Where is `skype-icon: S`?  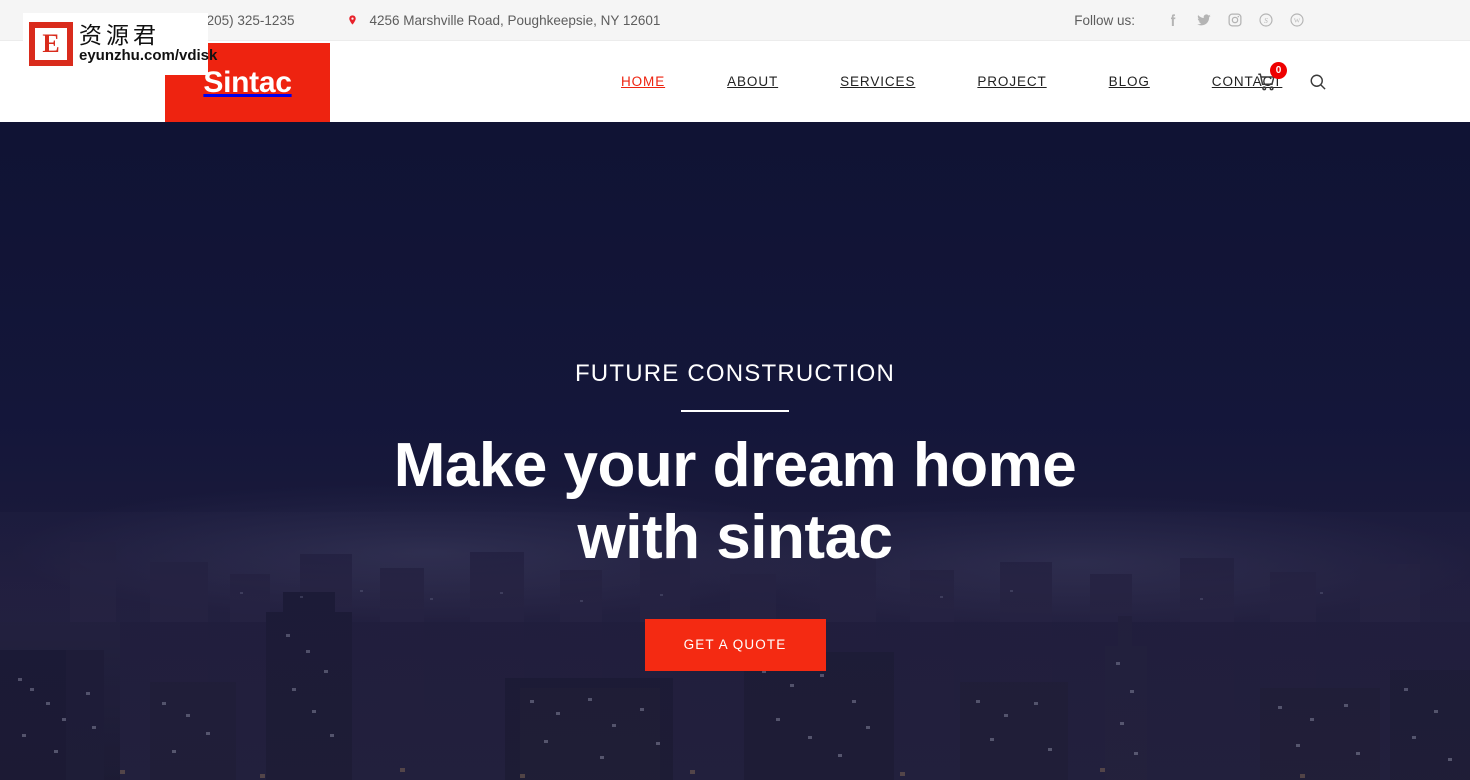
skype-icon: S is located at coordinates (1265, 20).